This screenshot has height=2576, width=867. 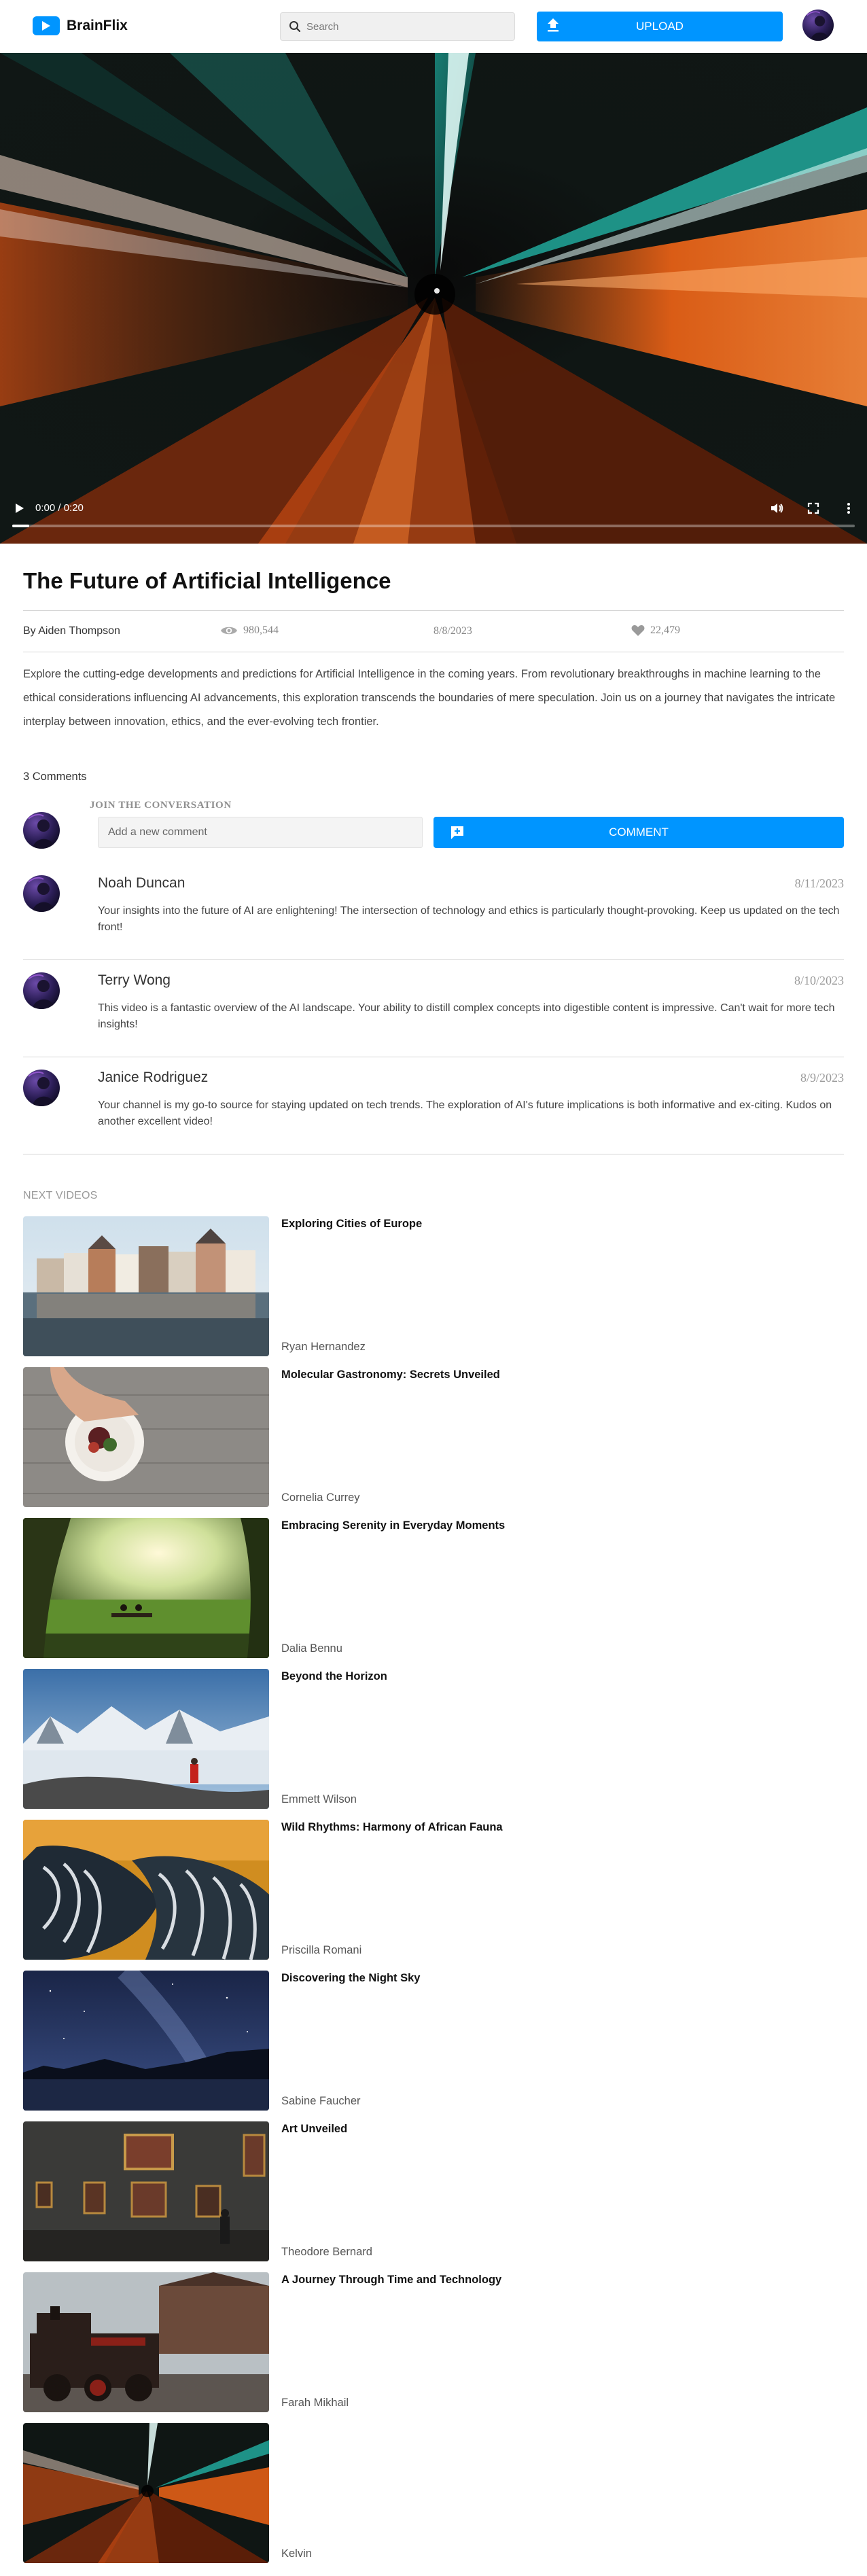 I want to click on next-video-author: Sabine Faucher, so click(x=321, y=2101).